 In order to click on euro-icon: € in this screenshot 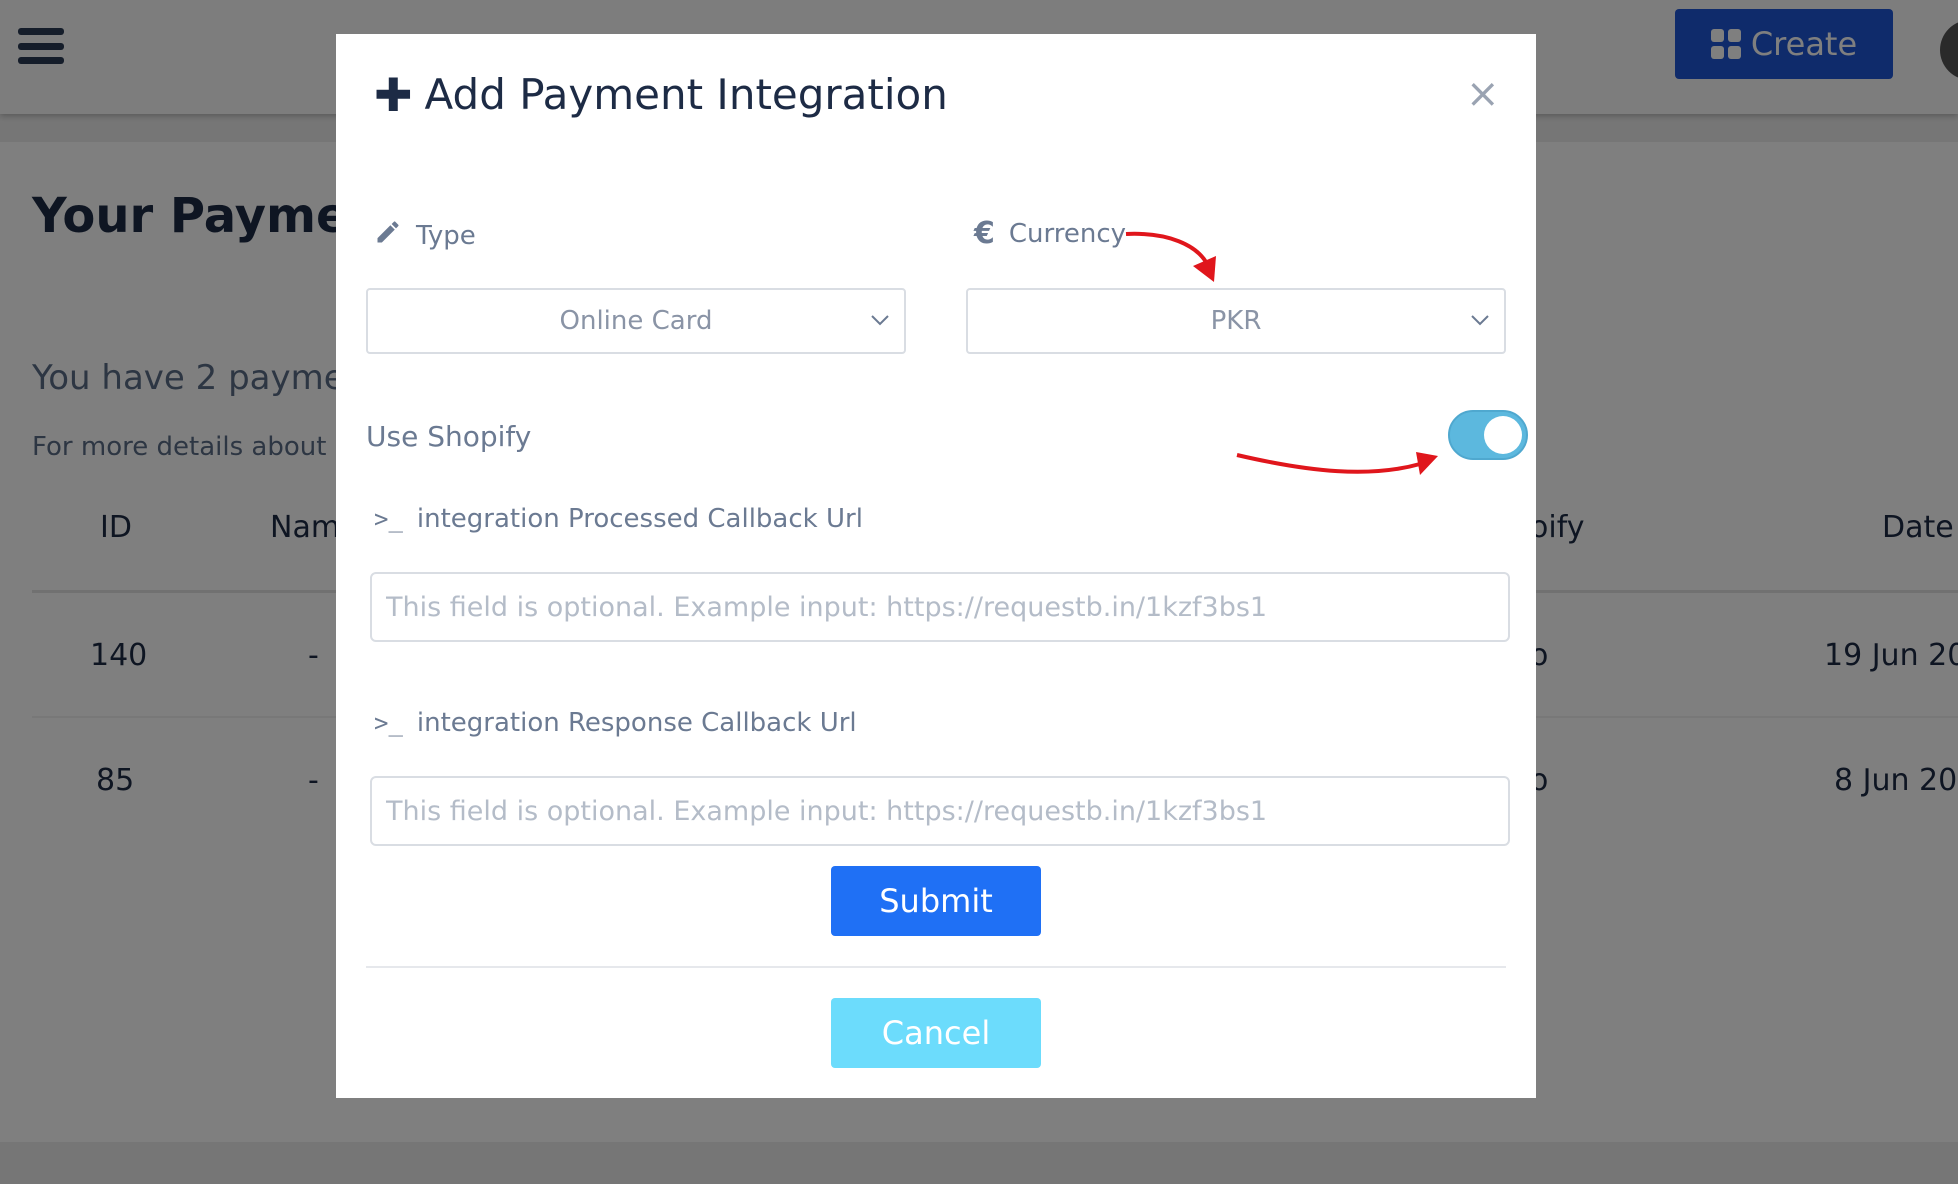, I will do `click(984, 233)`.